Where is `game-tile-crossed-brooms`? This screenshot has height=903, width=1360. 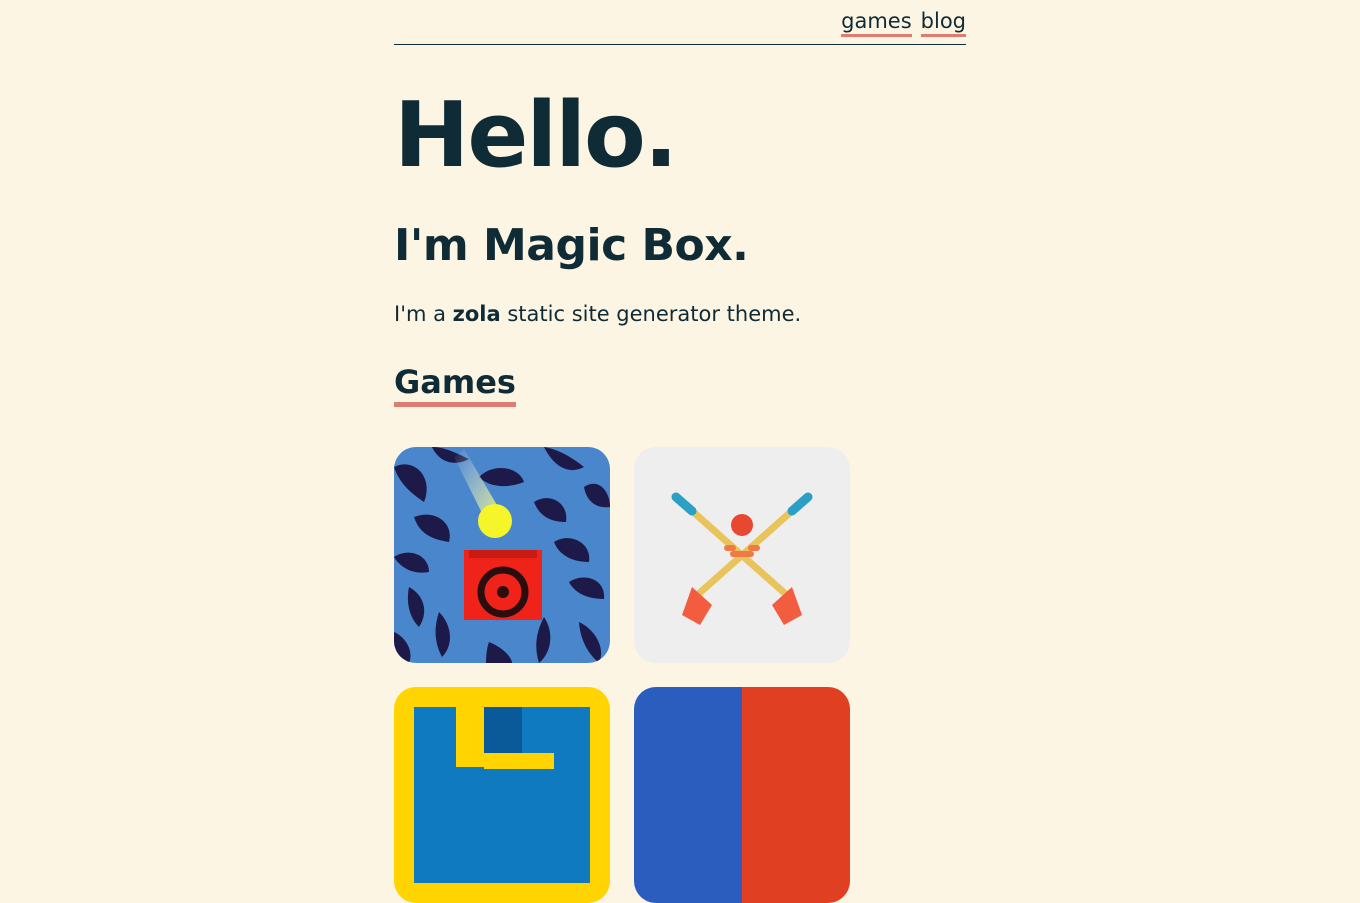 game-tile-crossed-brooms is located at coordinates (742, 555).